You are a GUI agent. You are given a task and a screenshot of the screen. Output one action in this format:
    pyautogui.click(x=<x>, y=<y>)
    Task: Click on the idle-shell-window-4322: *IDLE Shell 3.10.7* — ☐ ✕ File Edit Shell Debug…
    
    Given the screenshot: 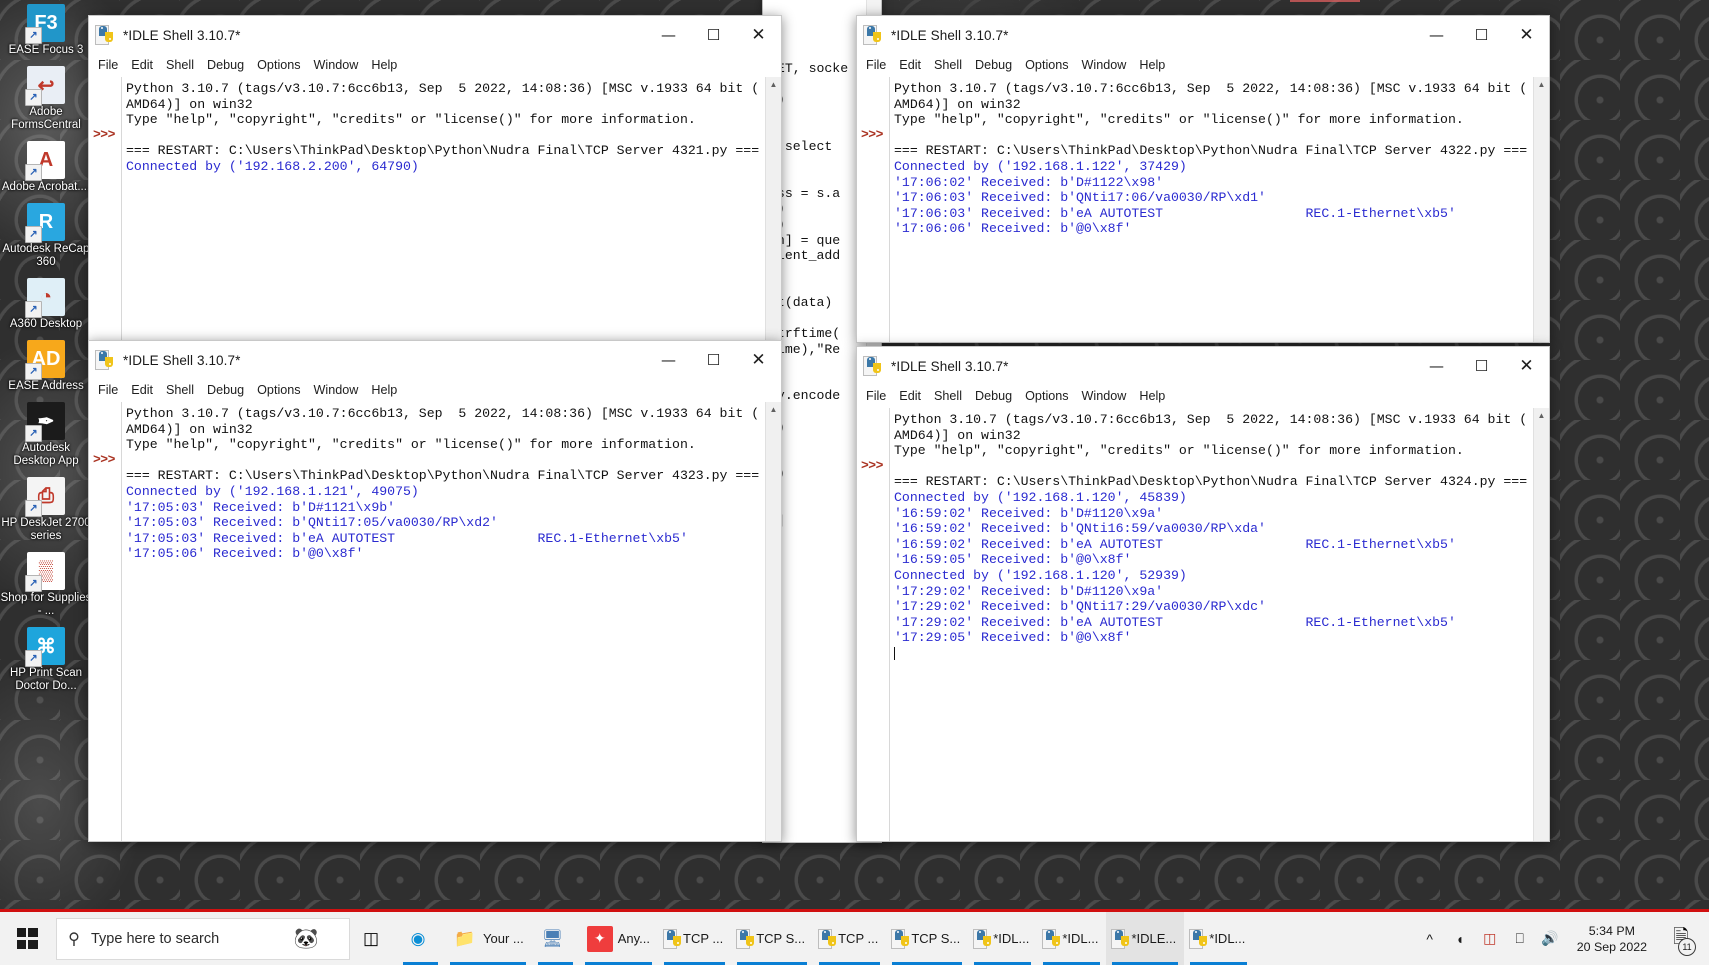 What is the action you would take?
    pyautogui.click(x=1203, y=179)
    